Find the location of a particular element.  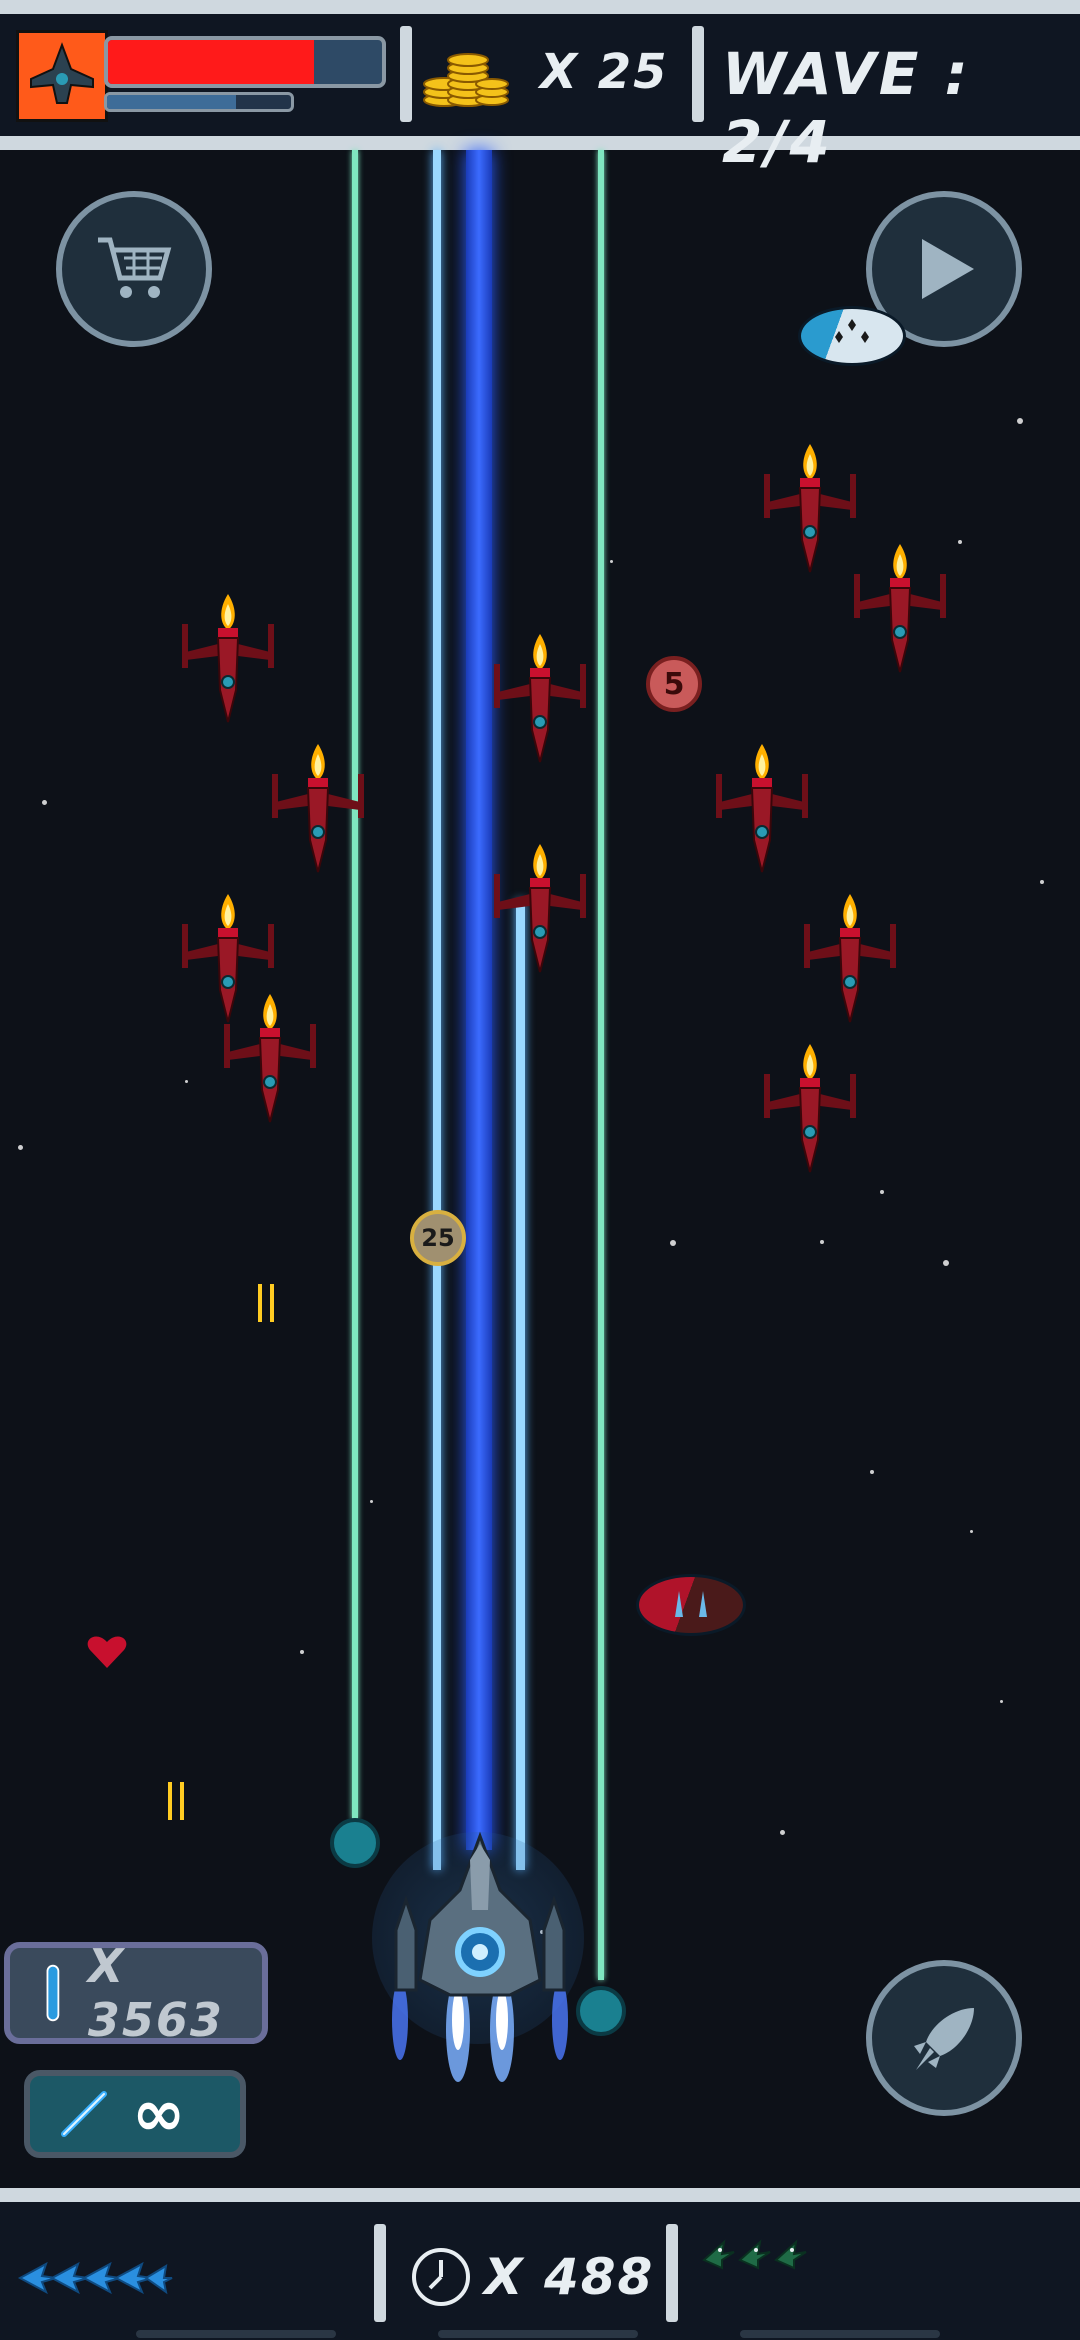

clock-icon is located at coordinates (441, 2277).